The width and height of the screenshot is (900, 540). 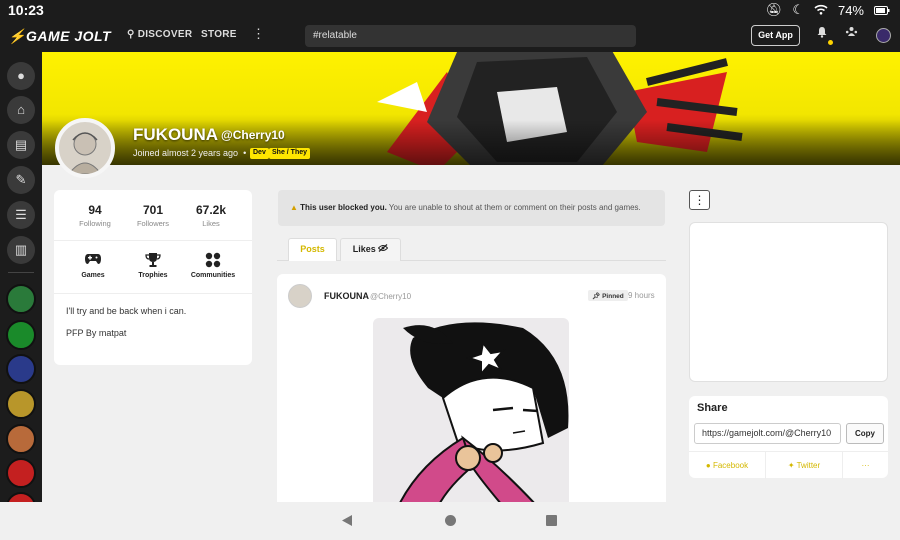 I want to click on copy-button: Copy, so click(x=865, y=433).